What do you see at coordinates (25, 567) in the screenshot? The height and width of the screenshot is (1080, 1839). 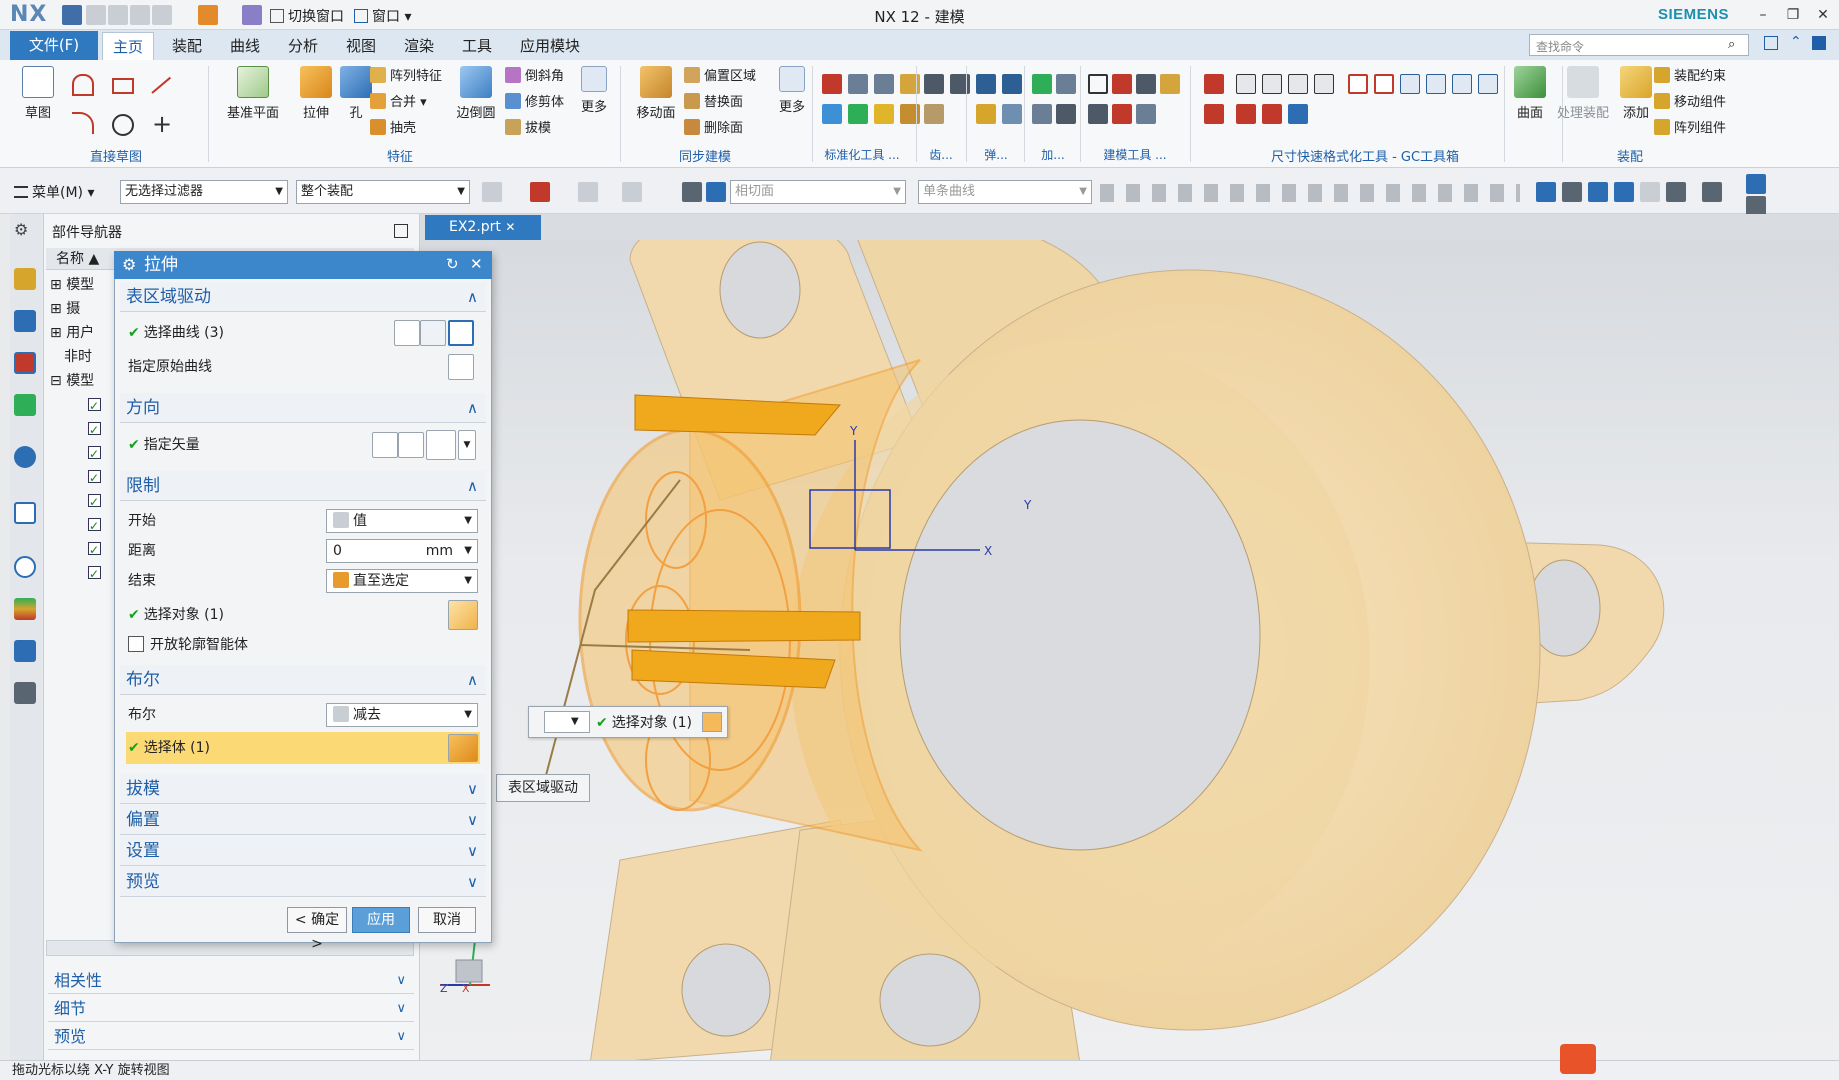 I see `history-icon` at bounding box center [25, 567].